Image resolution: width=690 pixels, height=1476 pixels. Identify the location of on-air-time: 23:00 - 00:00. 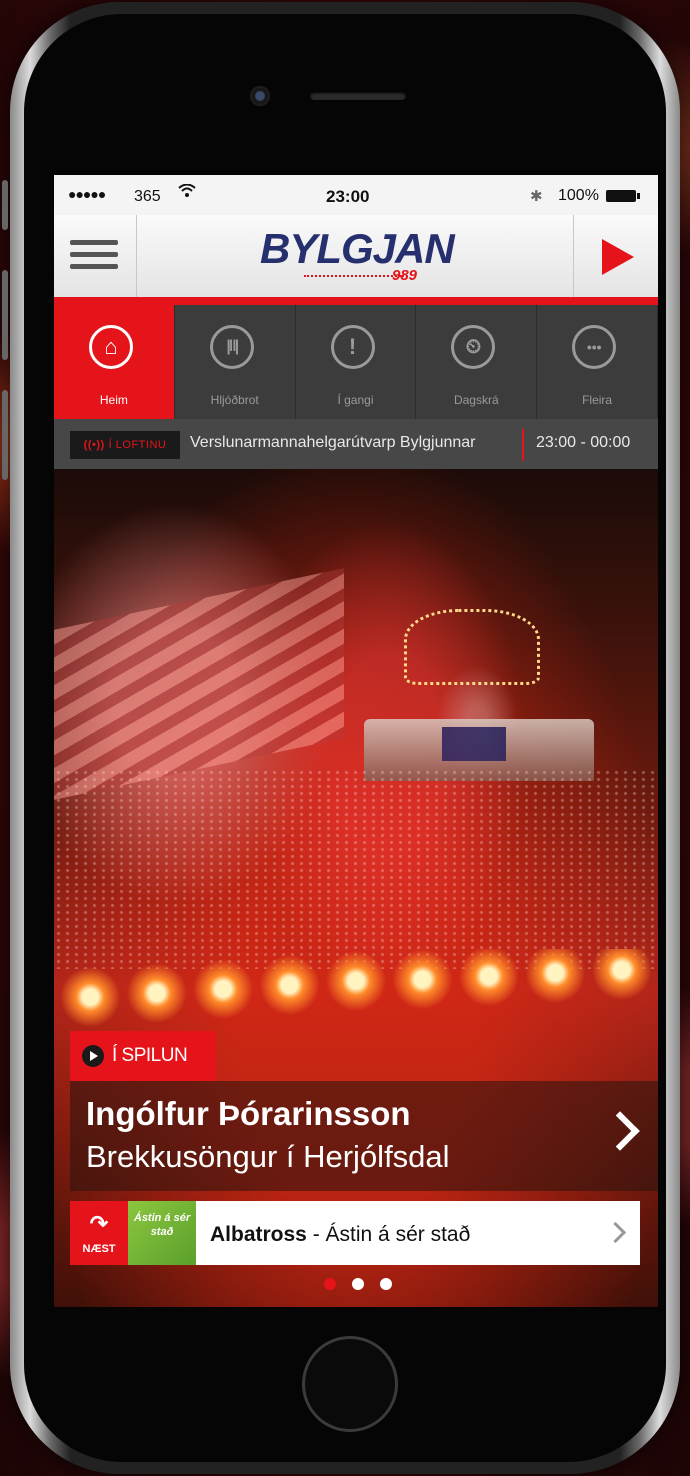
(583, 442).